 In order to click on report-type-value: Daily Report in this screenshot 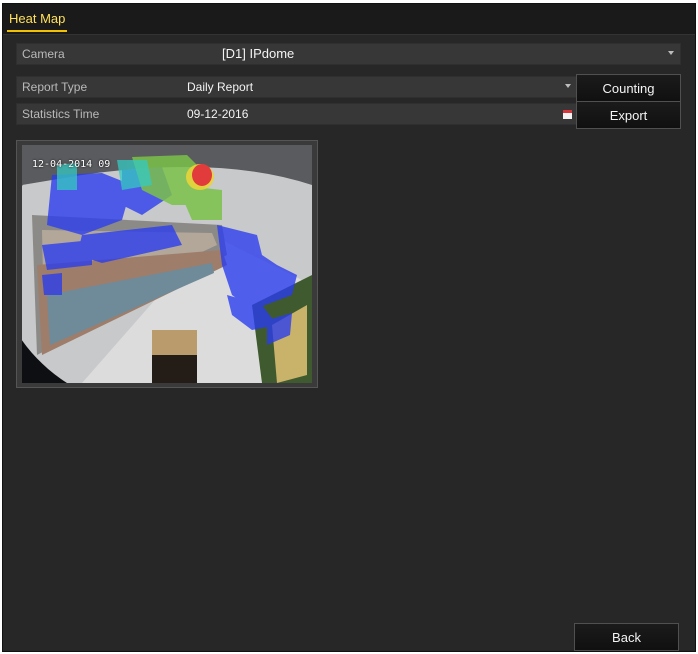, I will do `click(220, 87)`.